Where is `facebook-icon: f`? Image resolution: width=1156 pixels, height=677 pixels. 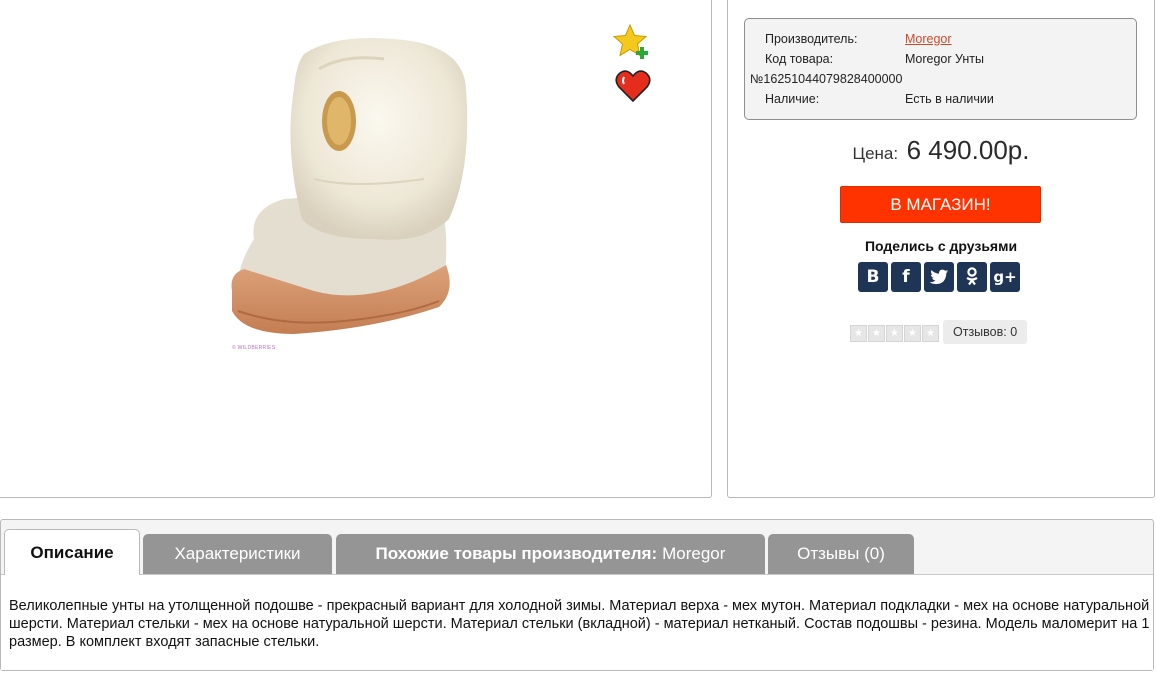 facebook-icon: f is located at coordinates (906, 277).